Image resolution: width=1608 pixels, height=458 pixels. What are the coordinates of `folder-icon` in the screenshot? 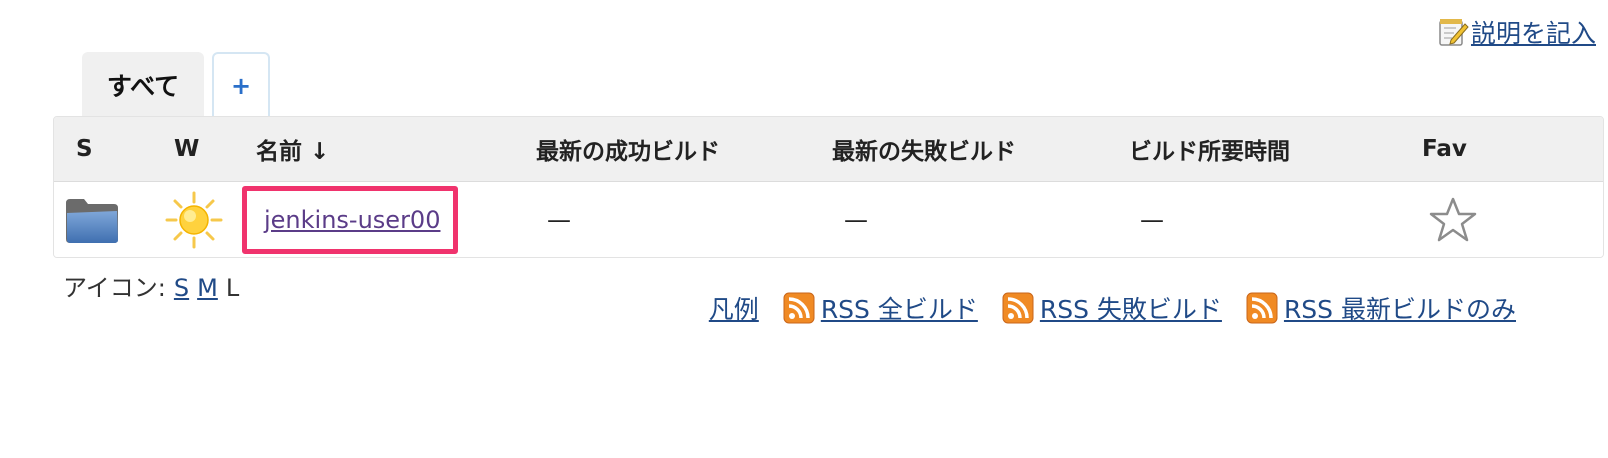 It's located at (92, 220).